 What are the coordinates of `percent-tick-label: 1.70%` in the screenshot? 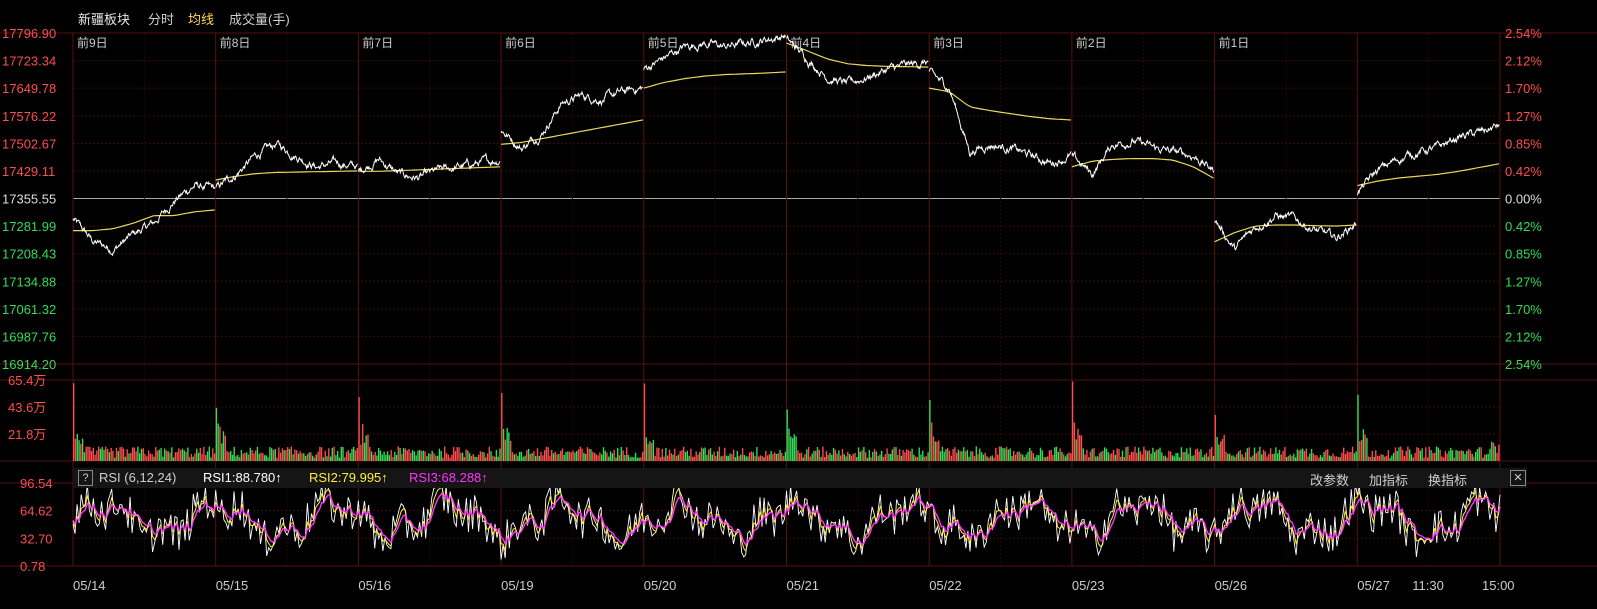 It's located at (1523, 309).